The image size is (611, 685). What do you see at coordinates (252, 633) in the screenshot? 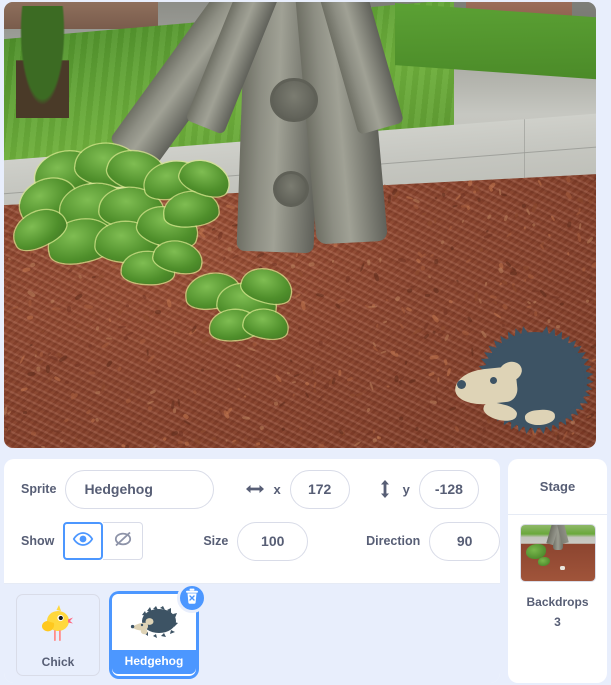
I see `sprite-list: Chick Hedgehog` at bounding box center [252, 633].